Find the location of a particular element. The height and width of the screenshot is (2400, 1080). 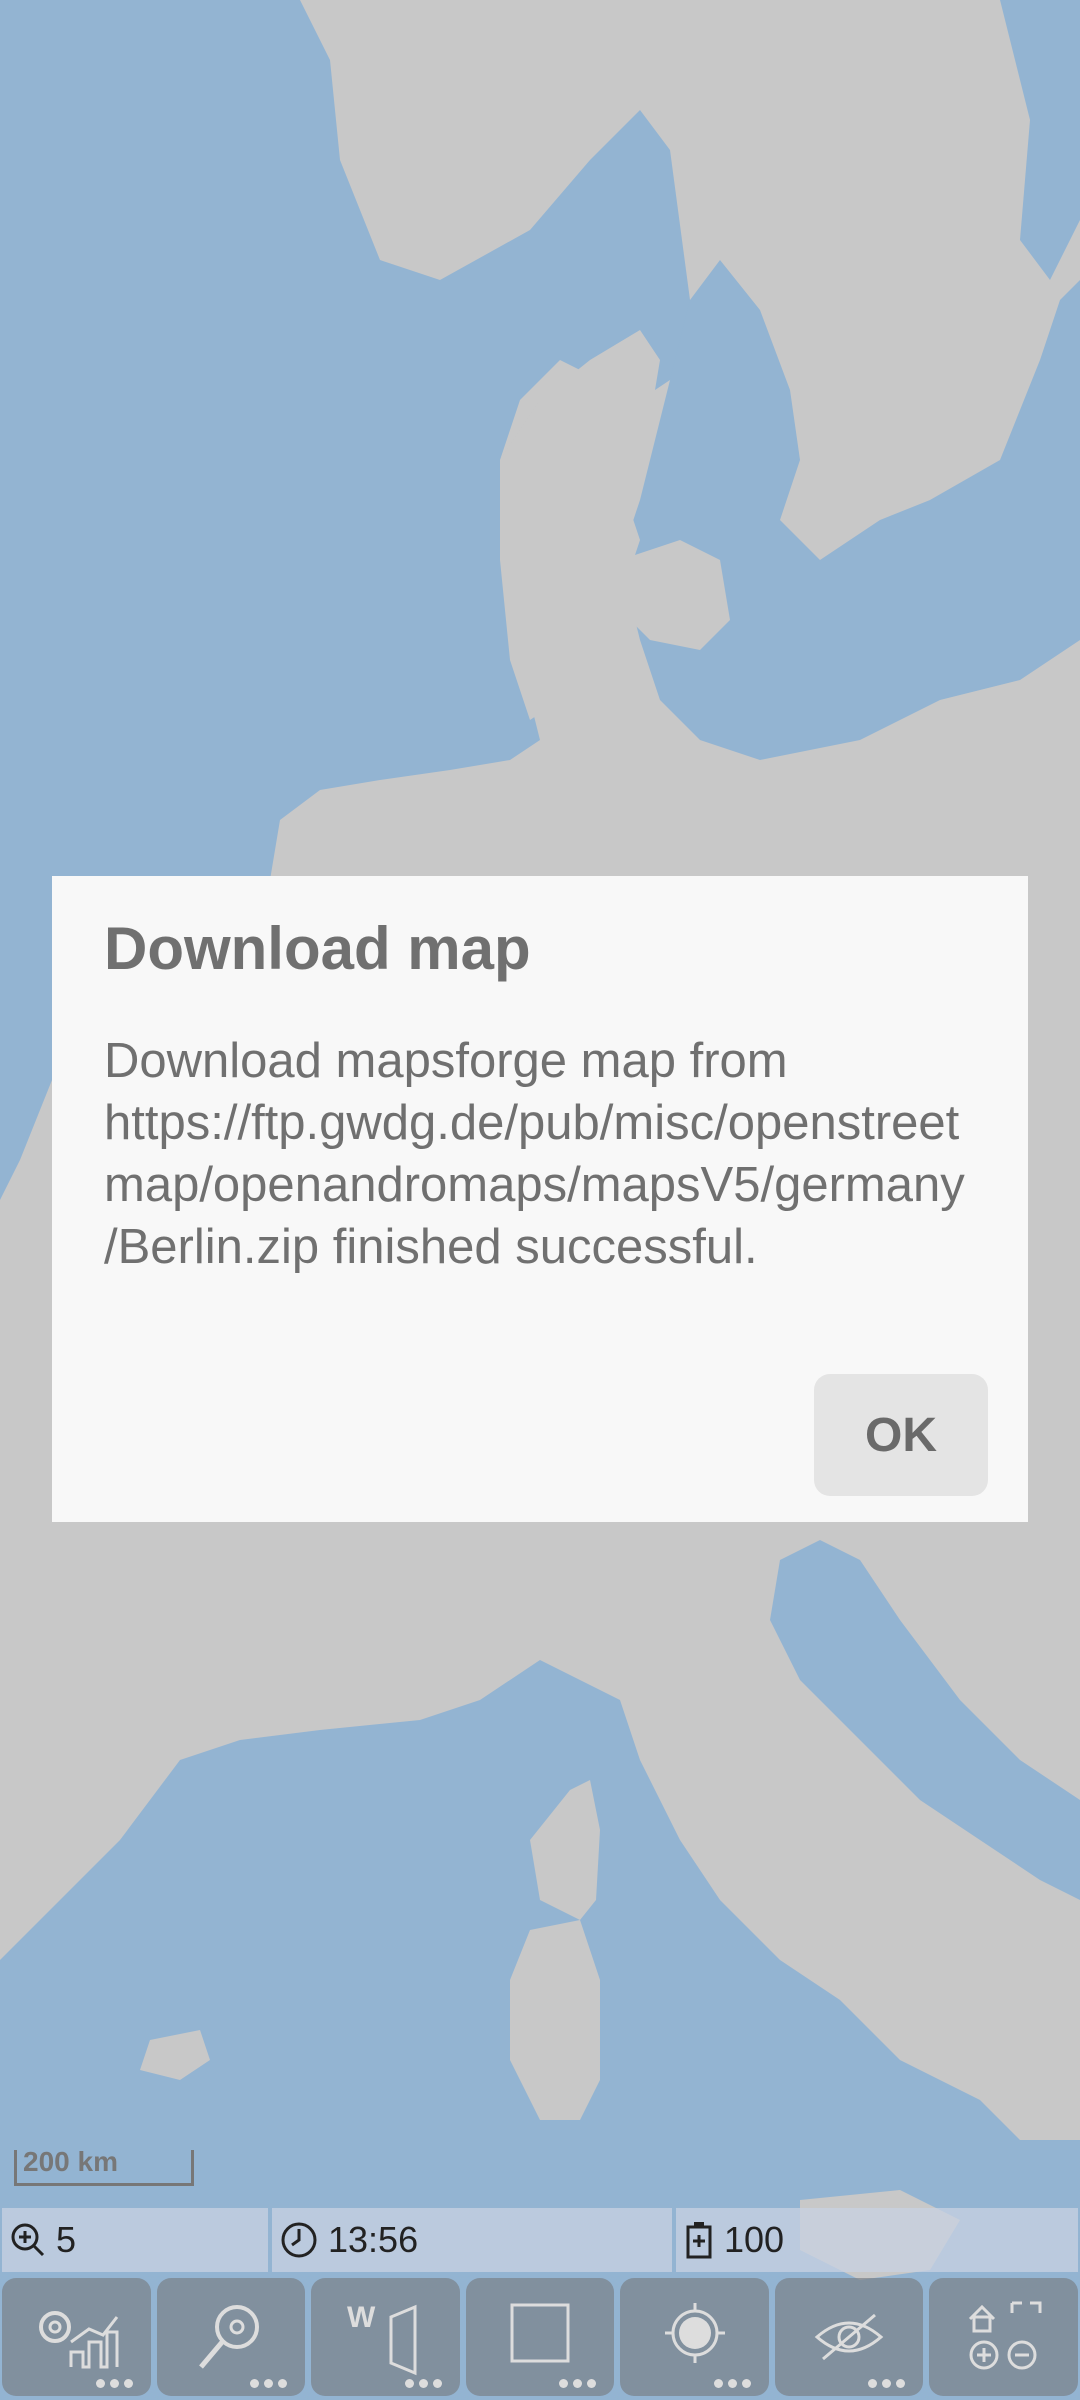

zoom-value: 5 is located at coordinates (66, 2239).